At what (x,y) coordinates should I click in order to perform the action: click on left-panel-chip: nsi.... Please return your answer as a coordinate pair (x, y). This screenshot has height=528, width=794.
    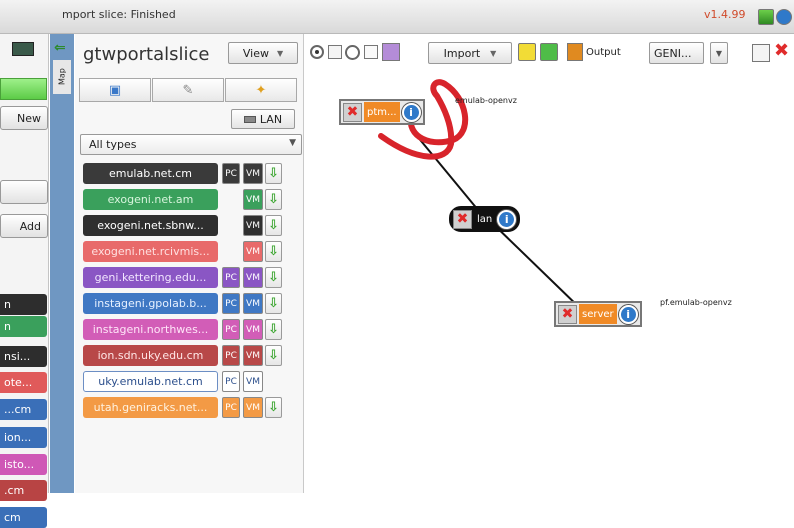
    Looking at the image, I should click on (23, 356).